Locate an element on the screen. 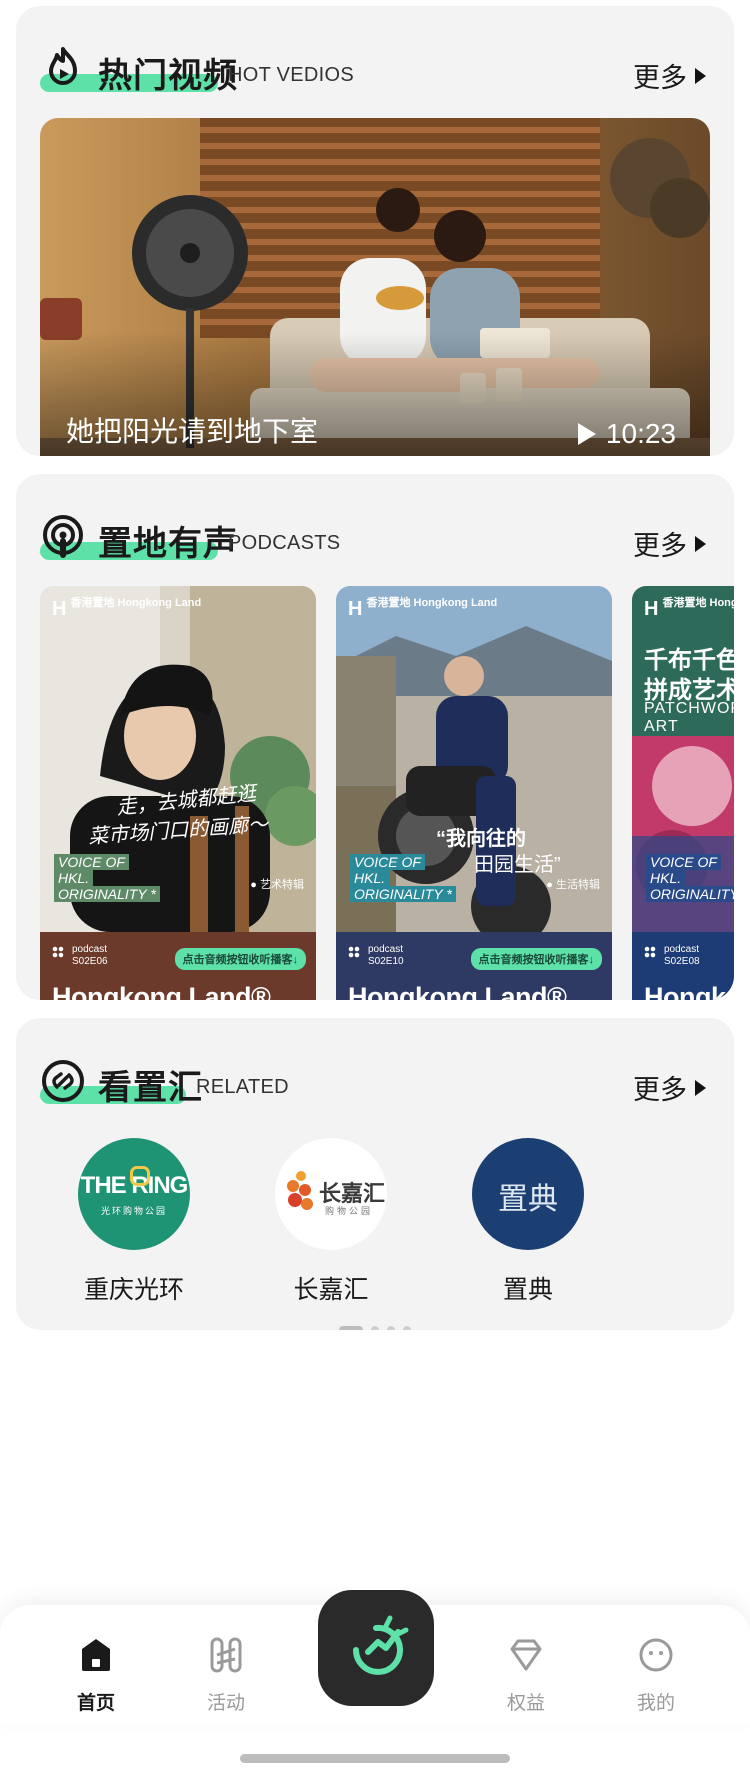 This screenshot has height=1779, width=750. duration-label: 10:23 is located at coordinates (640, 433).